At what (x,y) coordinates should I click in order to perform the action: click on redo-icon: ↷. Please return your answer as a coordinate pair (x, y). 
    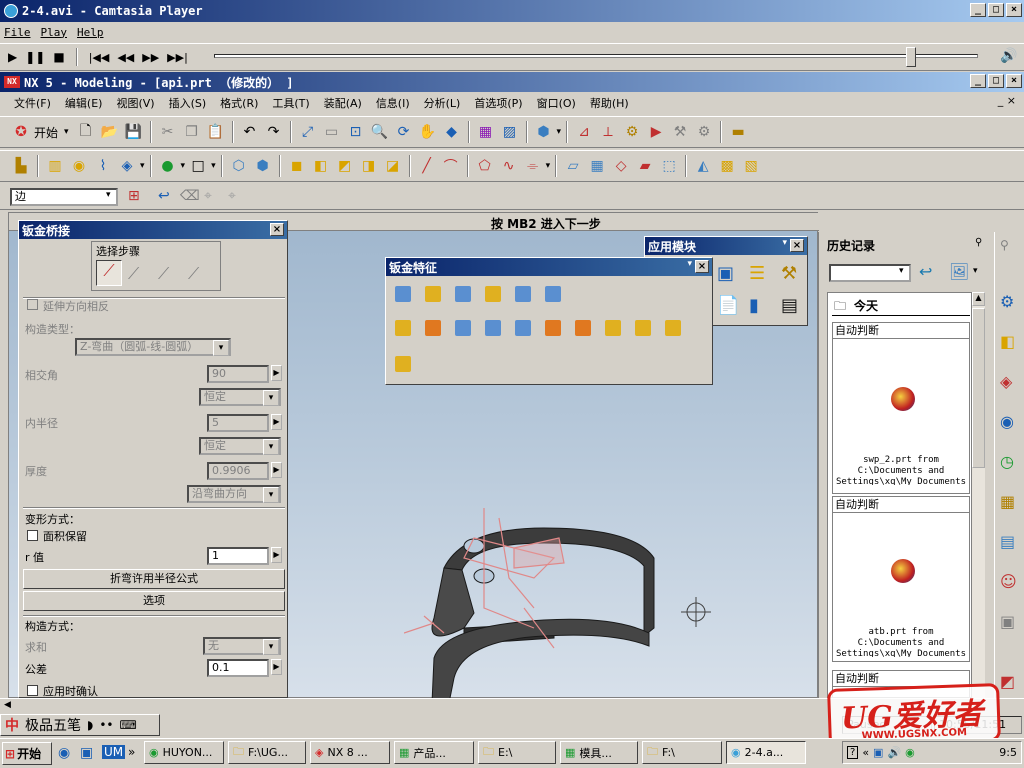
    Looking at the image, I should click on (274, 132).